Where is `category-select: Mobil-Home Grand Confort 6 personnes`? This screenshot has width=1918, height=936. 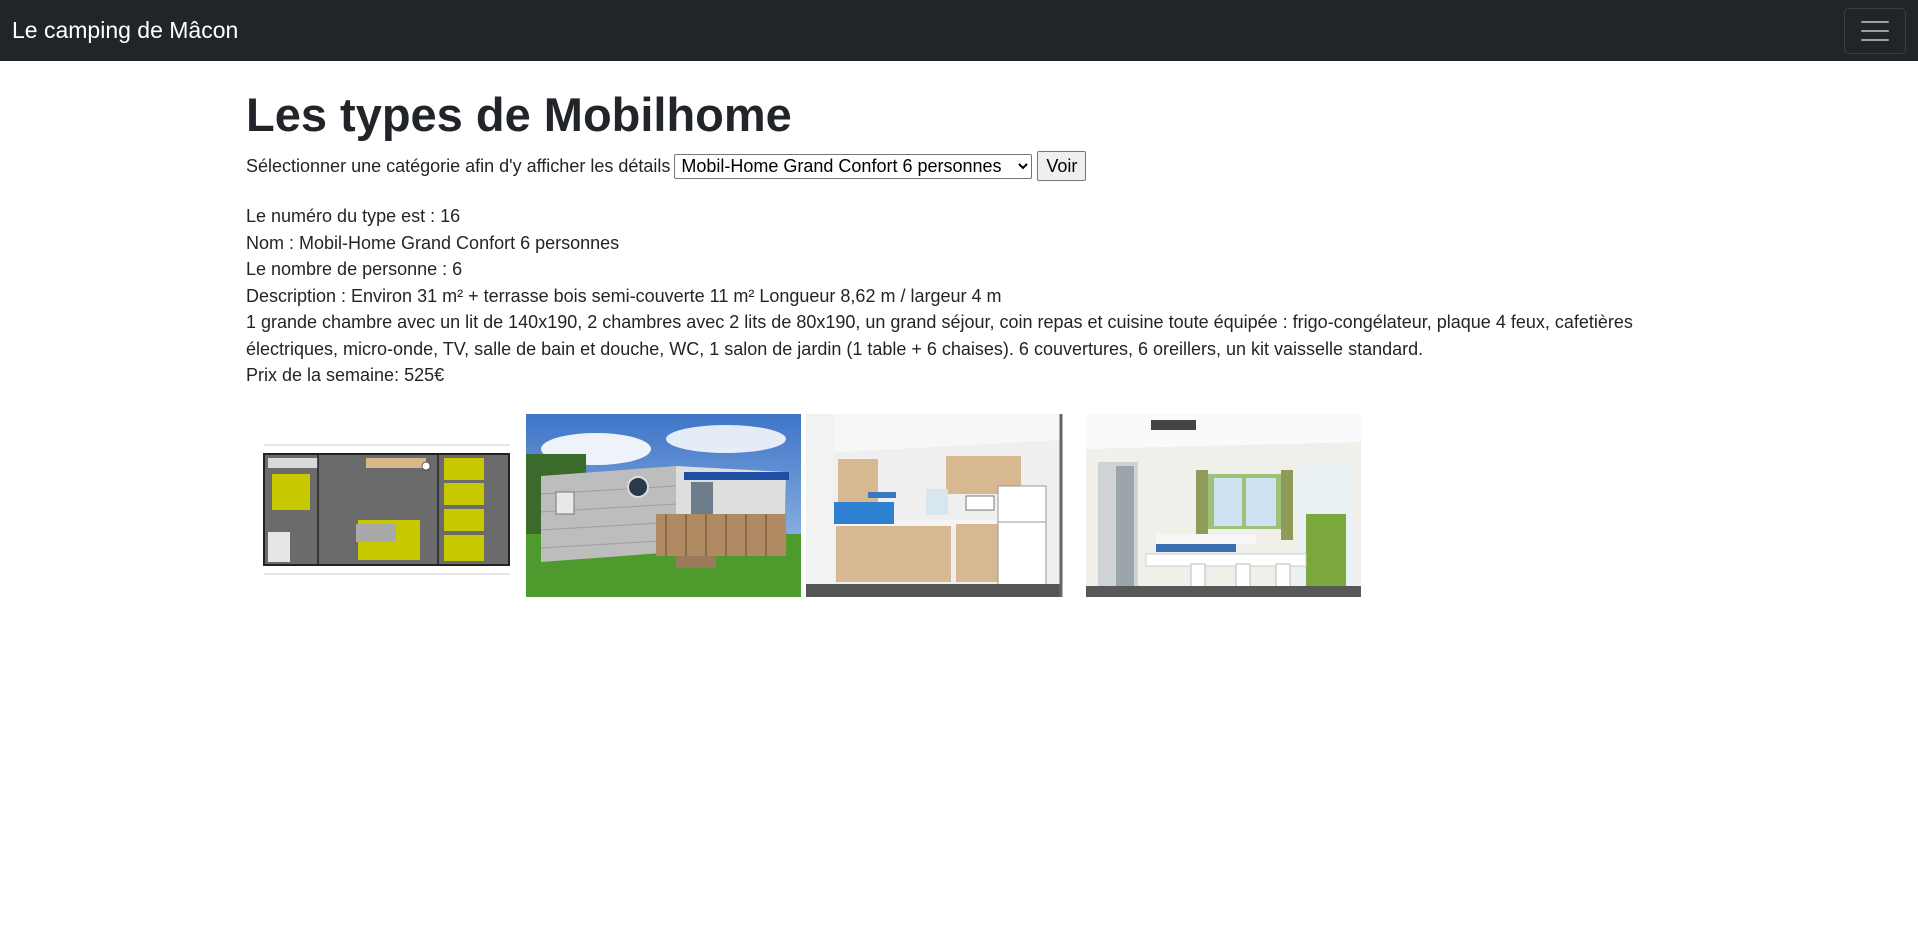
category-select: Mobil-Home Grand Confort 6 personnes is located at coordinates (853, 166).